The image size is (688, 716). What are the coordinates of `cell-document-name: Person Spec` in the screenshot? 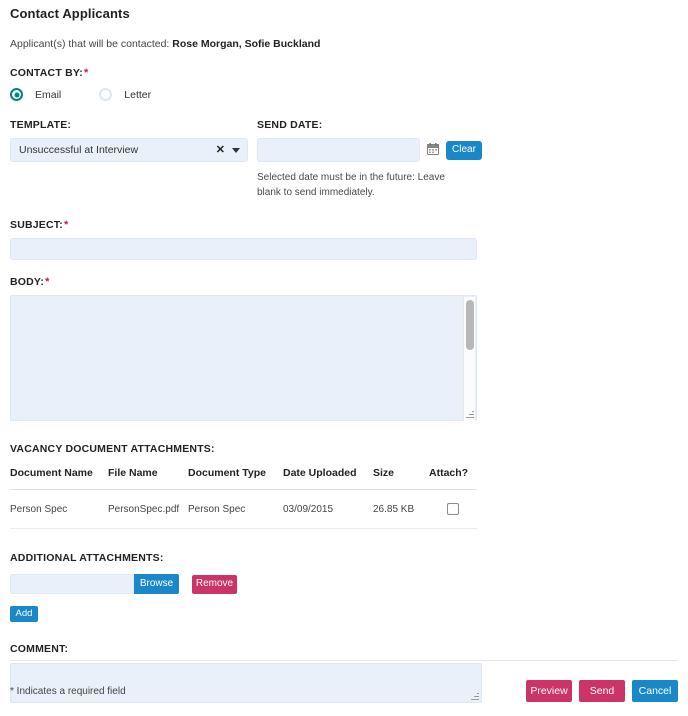 It's located at (59, 509).